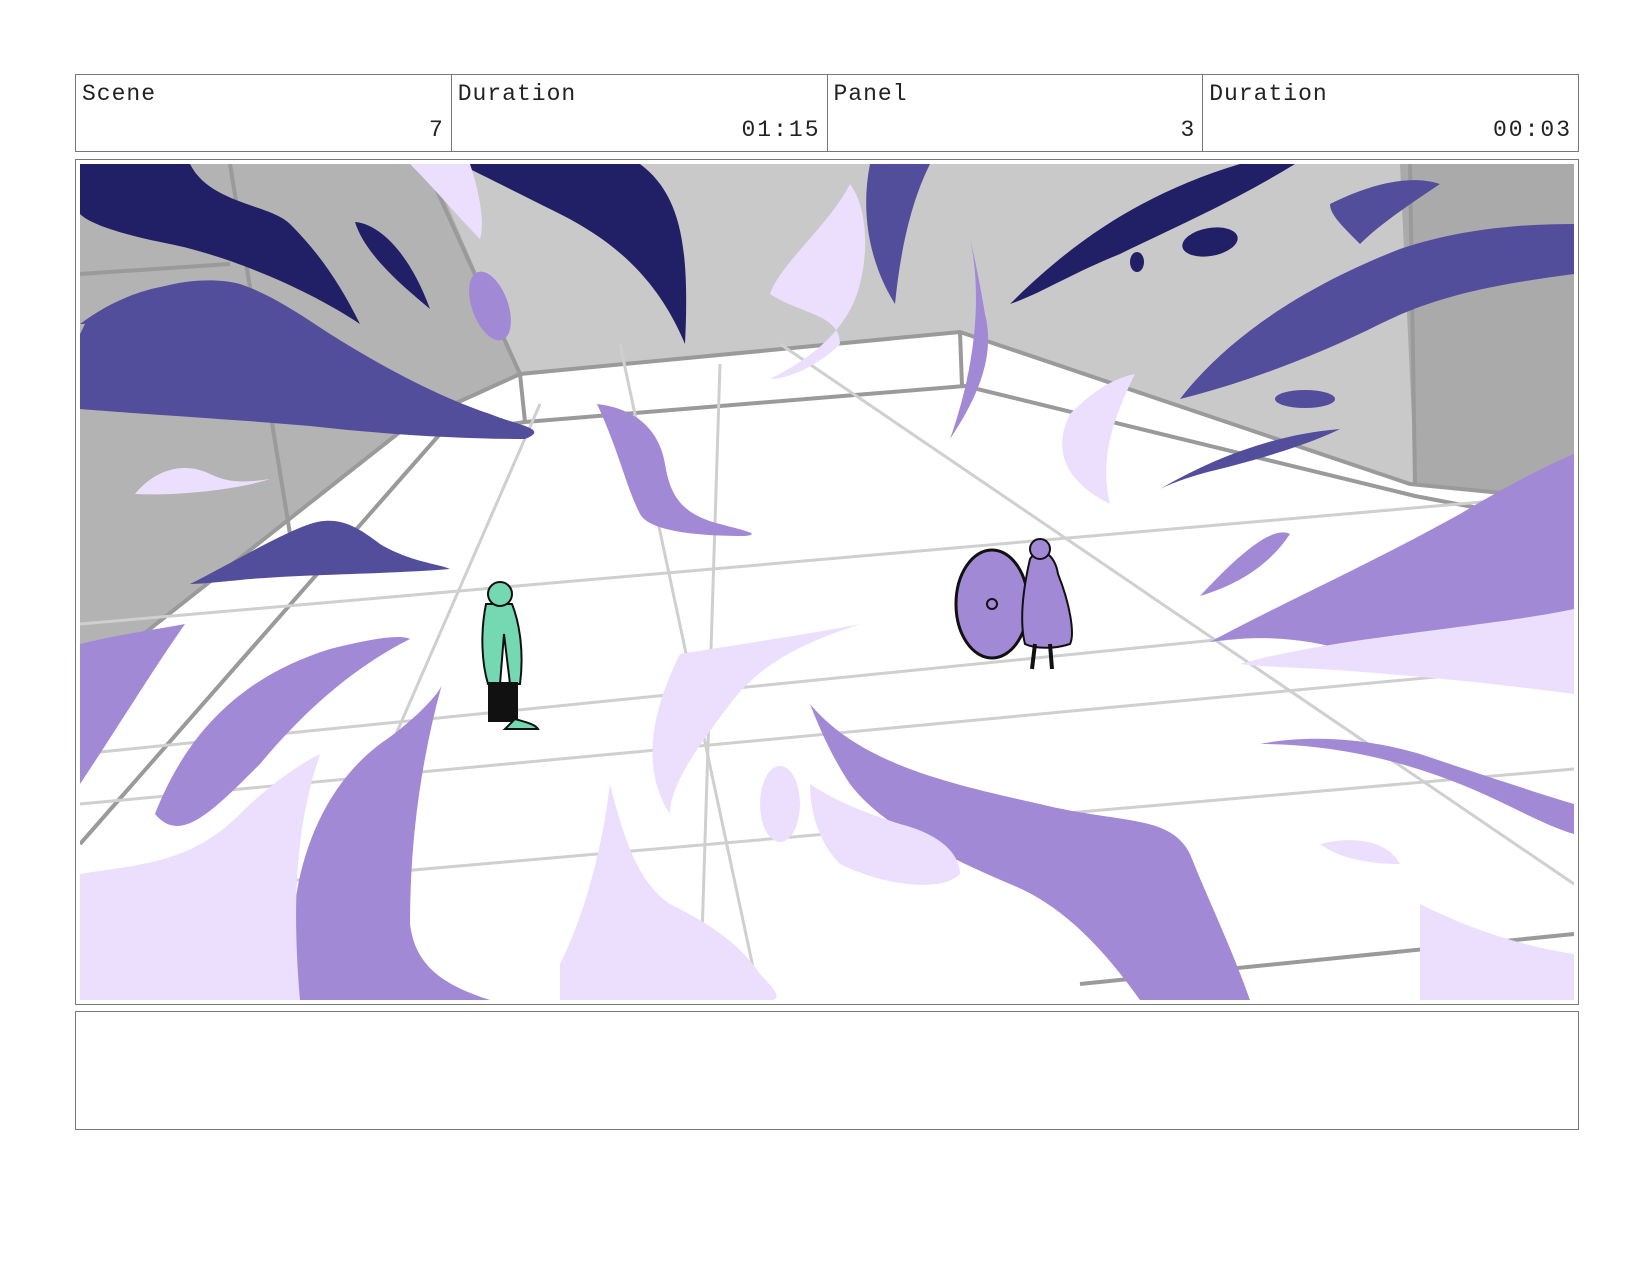 The height and width of the screenshot is (1275, 1650). I want to click on panel-notes, so click(827, 1070).